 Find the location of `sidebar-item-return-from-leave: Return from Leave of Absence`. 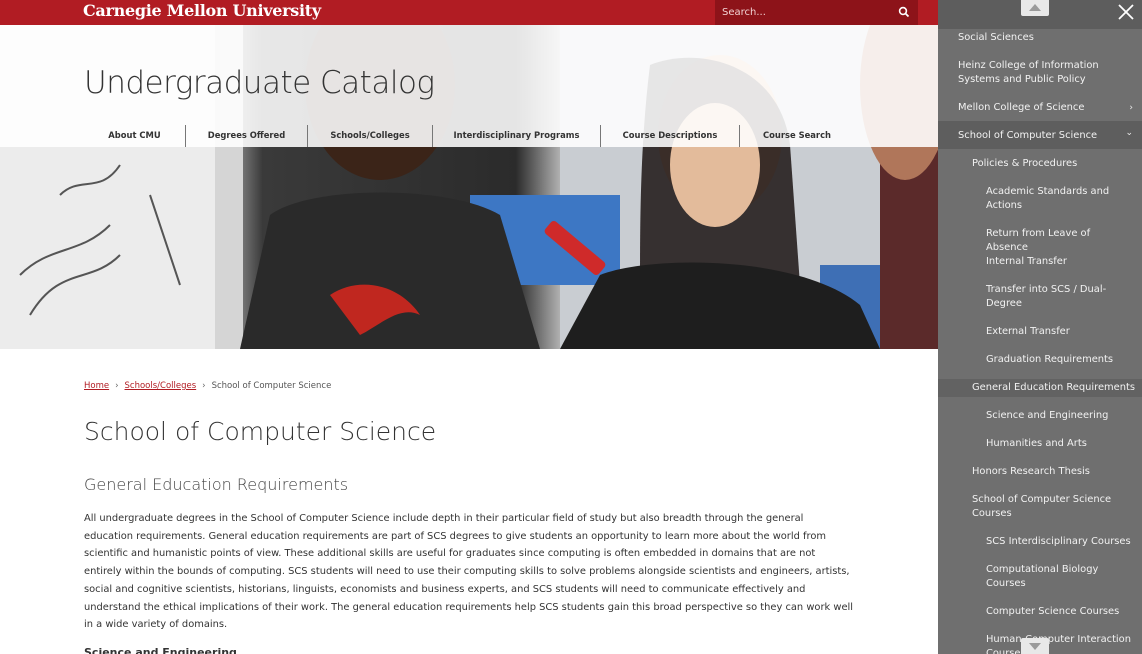

sidebar-item-return-from-leave: Return from Leave of Absence is located at coordinates (1040, 241).